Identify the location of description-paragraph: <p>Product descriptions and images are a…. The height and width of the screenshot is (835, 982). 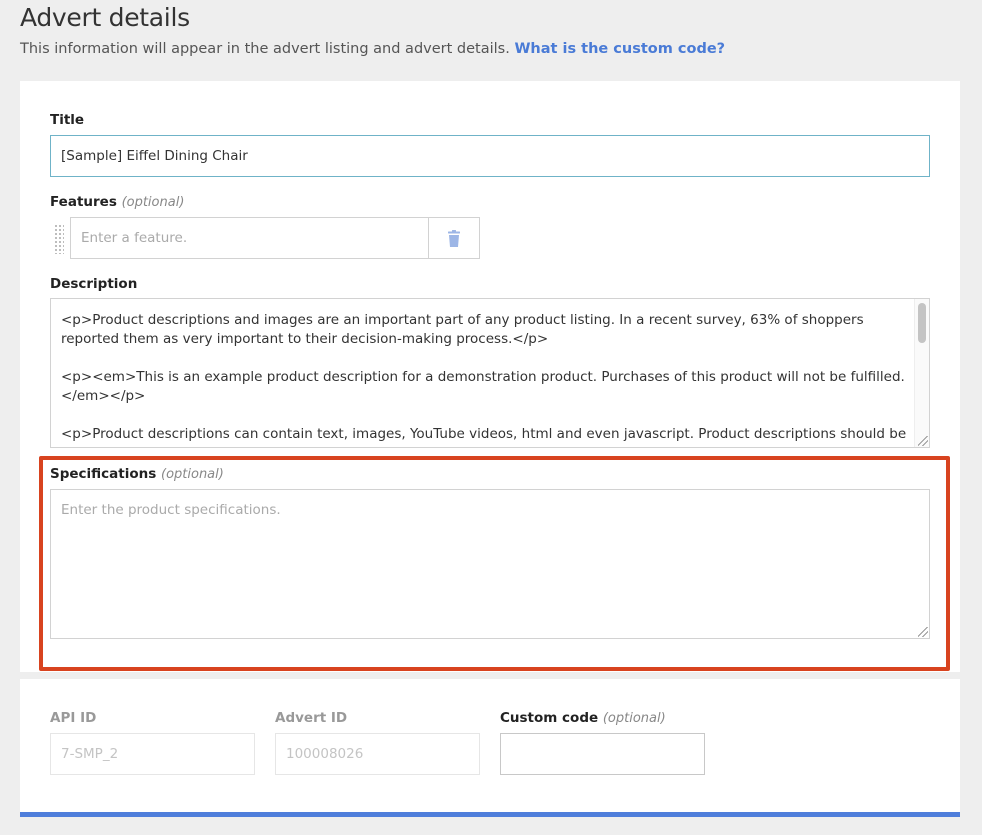
(462, 329).